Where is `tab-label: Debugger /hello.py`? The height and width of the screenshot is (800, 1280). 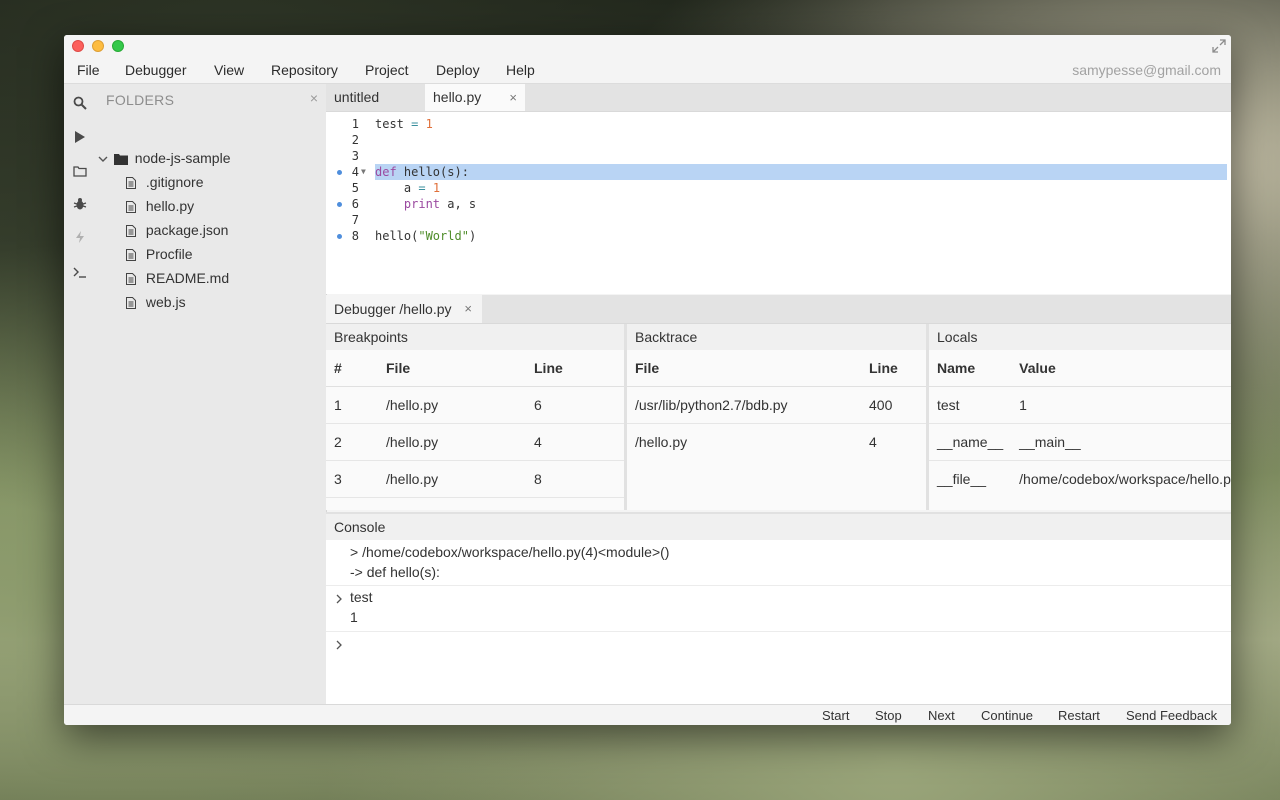 tab-label: Debugger /hello.py is located at coordinates (393, 309).